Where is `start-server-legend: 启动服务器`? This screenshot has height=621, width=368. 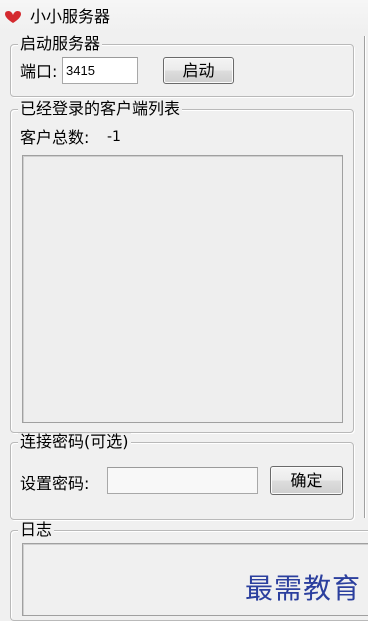 start-server-legend: 启动服务器 is located at coordinates (60, 43).